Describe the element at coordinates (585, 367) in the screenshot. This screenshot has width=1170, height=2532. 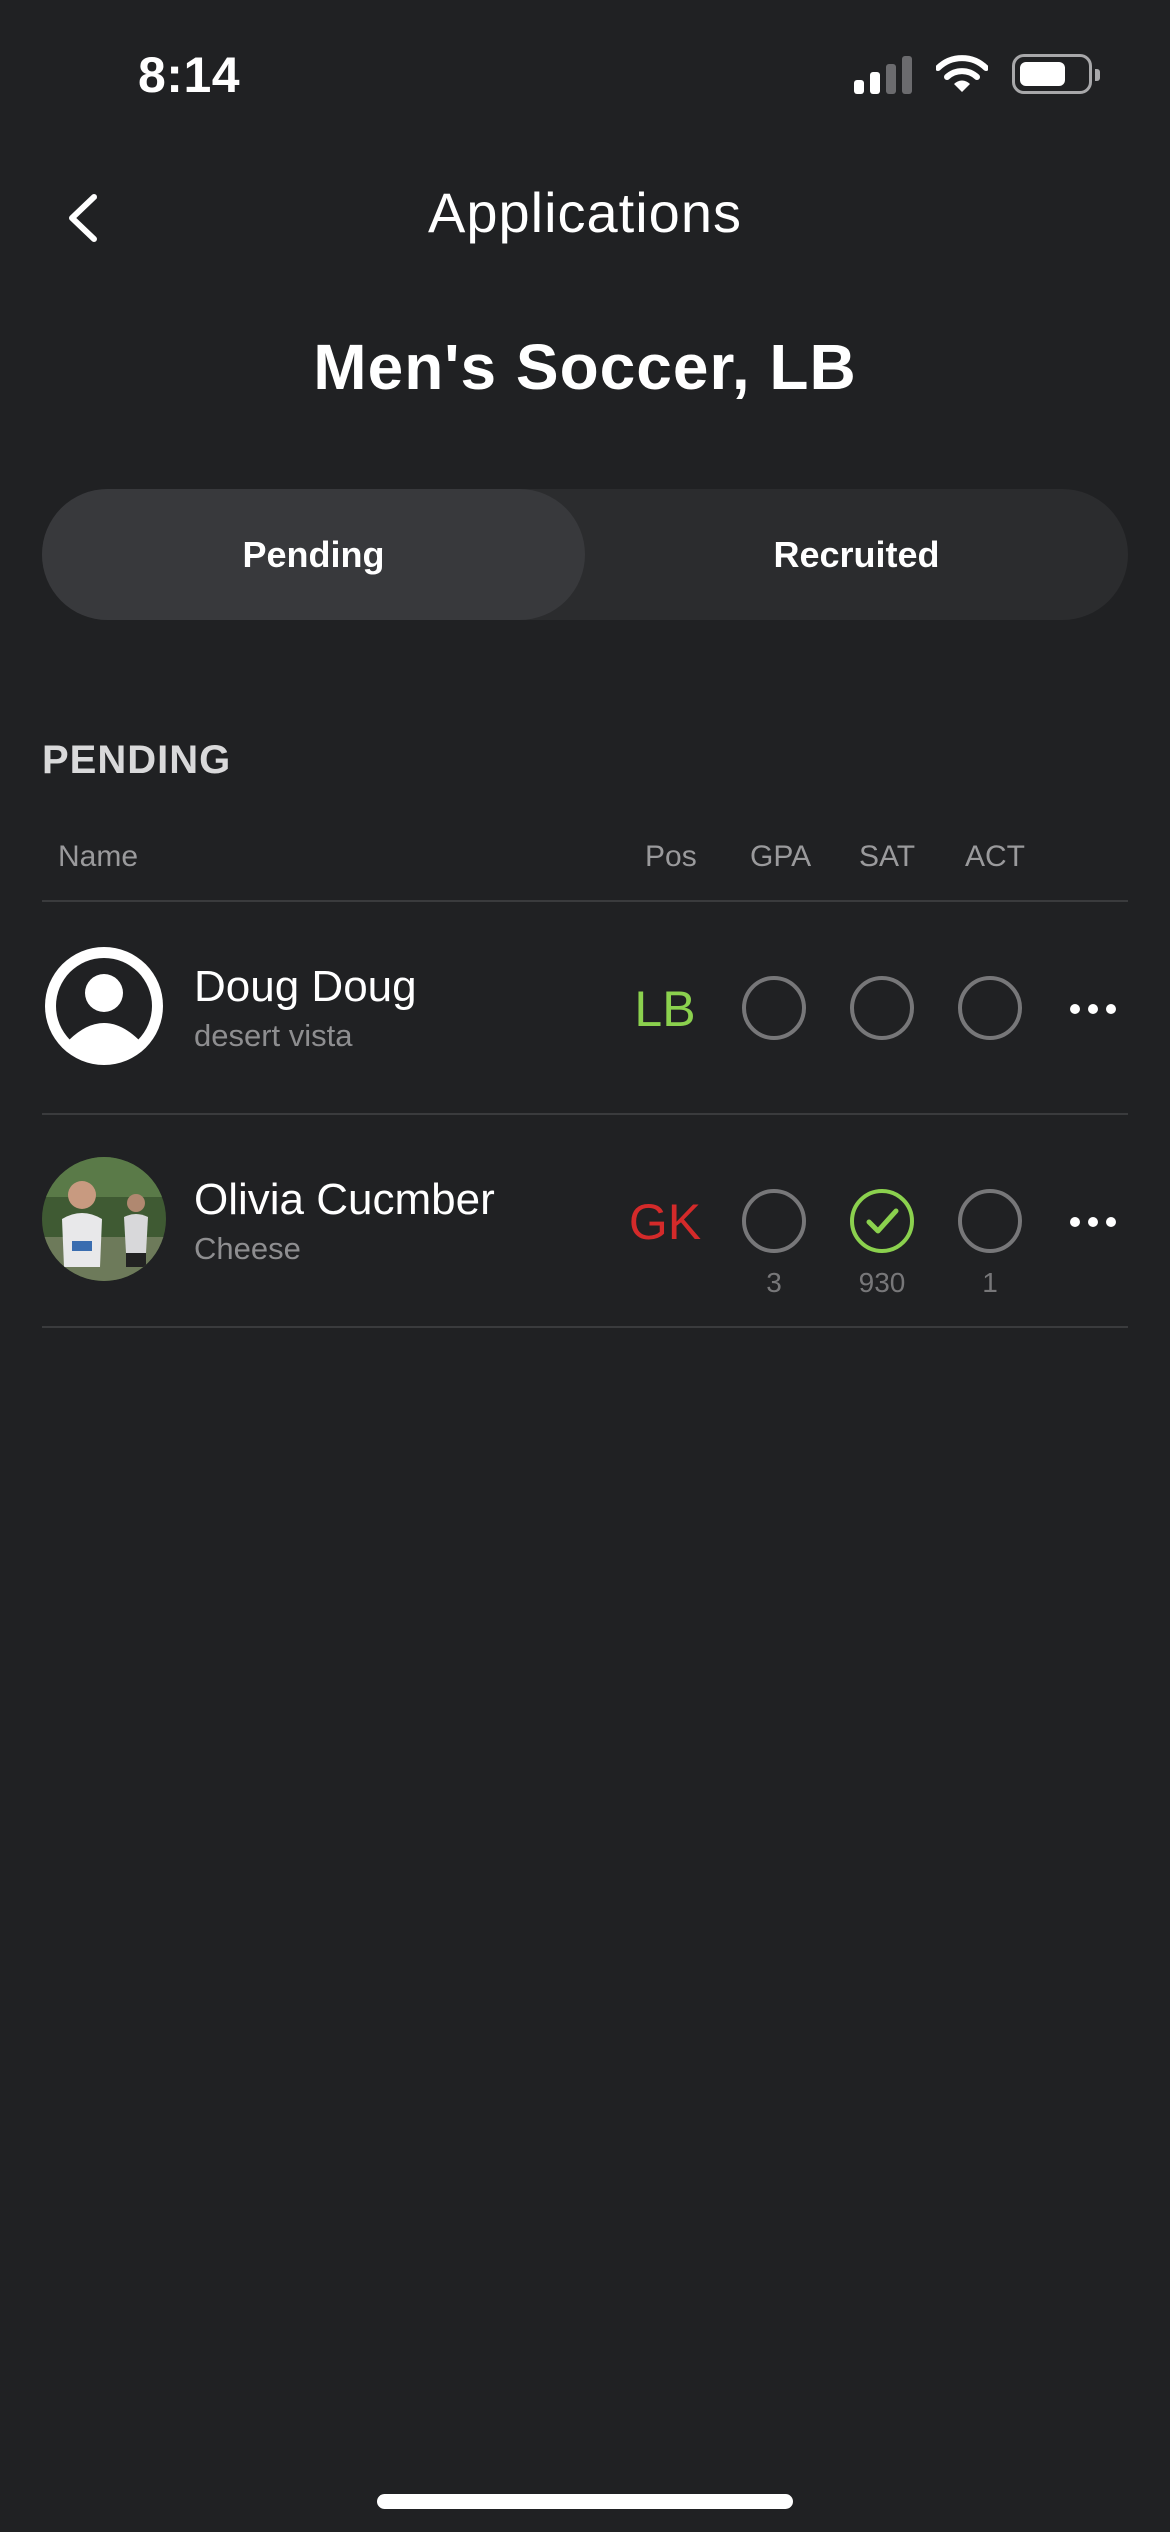
I see `page-title: Men's Soccer, LB` at that location.